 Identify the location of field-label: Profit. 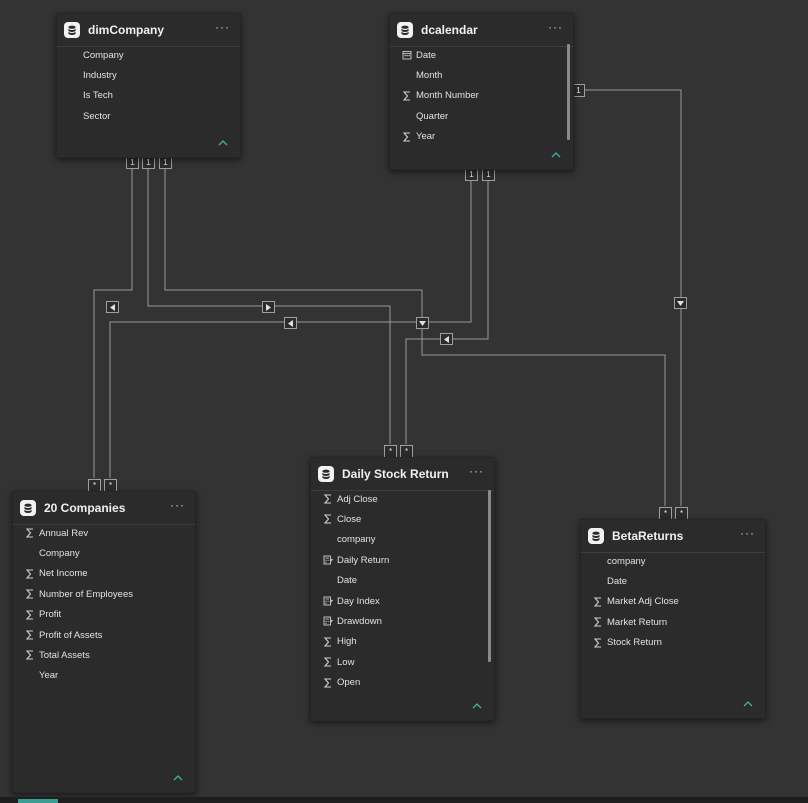
(50, 615).